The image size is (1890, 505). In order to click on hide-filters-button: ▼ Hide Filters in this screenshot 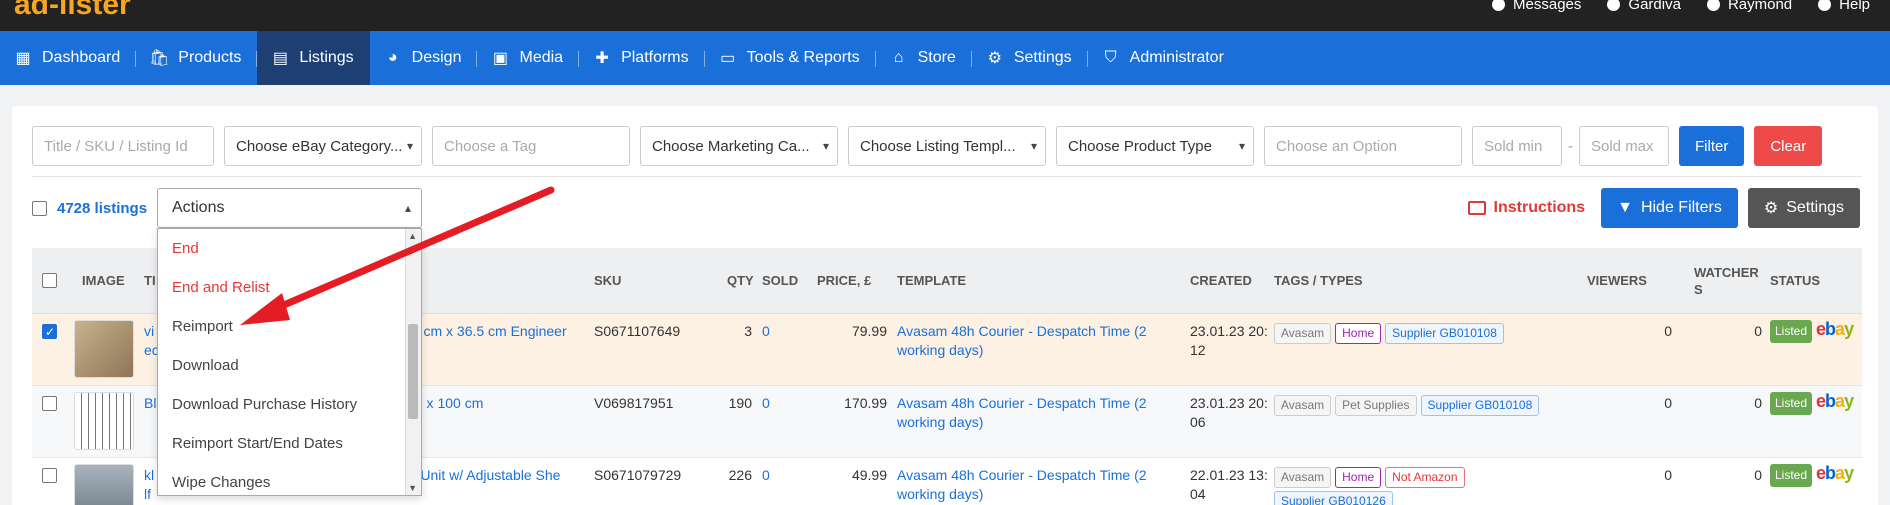, I will do `click(1669, 208)`.